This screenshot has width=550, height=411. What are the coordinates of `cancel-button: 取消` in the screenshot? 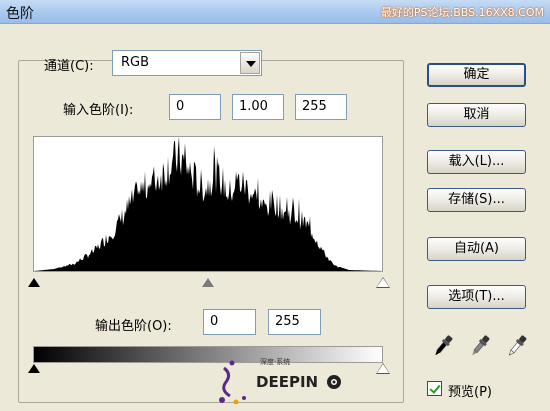 It's located at (476, 115).